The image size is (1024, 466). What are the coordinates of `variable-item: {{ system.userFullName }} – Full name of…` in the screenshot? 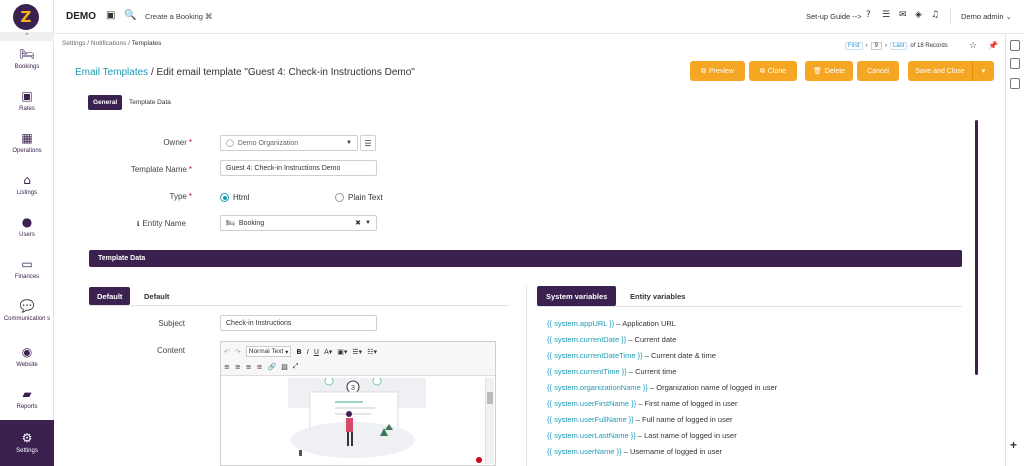 It's located at (640, 419).